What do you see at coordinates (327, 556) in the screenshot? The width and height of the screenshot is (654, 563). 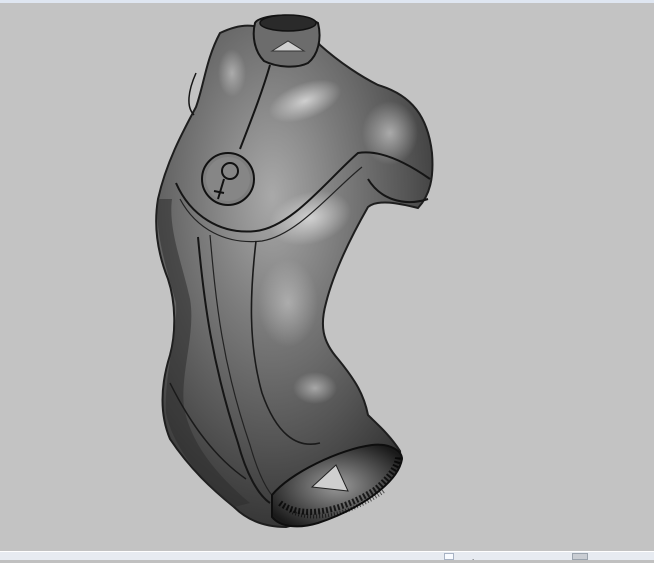 I see `status-bar: .` at bounding box center [327, 556].